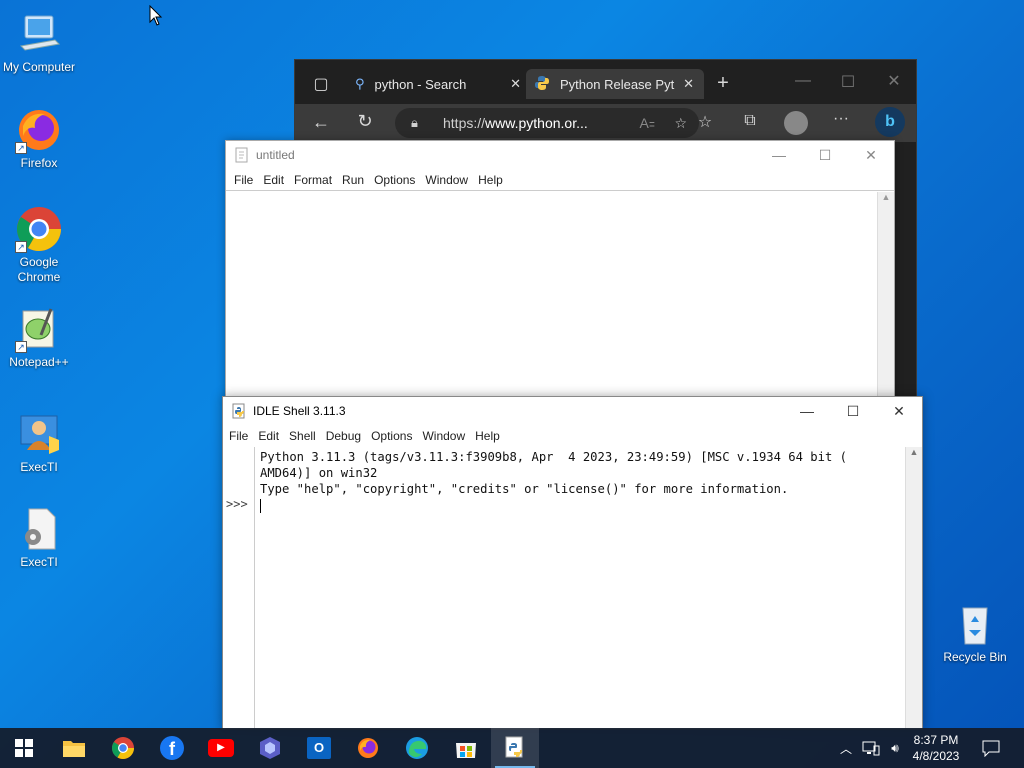  Describe the element at coordinates (275, 155) in the screenshot. I see `editor-title: untitled` at that location.